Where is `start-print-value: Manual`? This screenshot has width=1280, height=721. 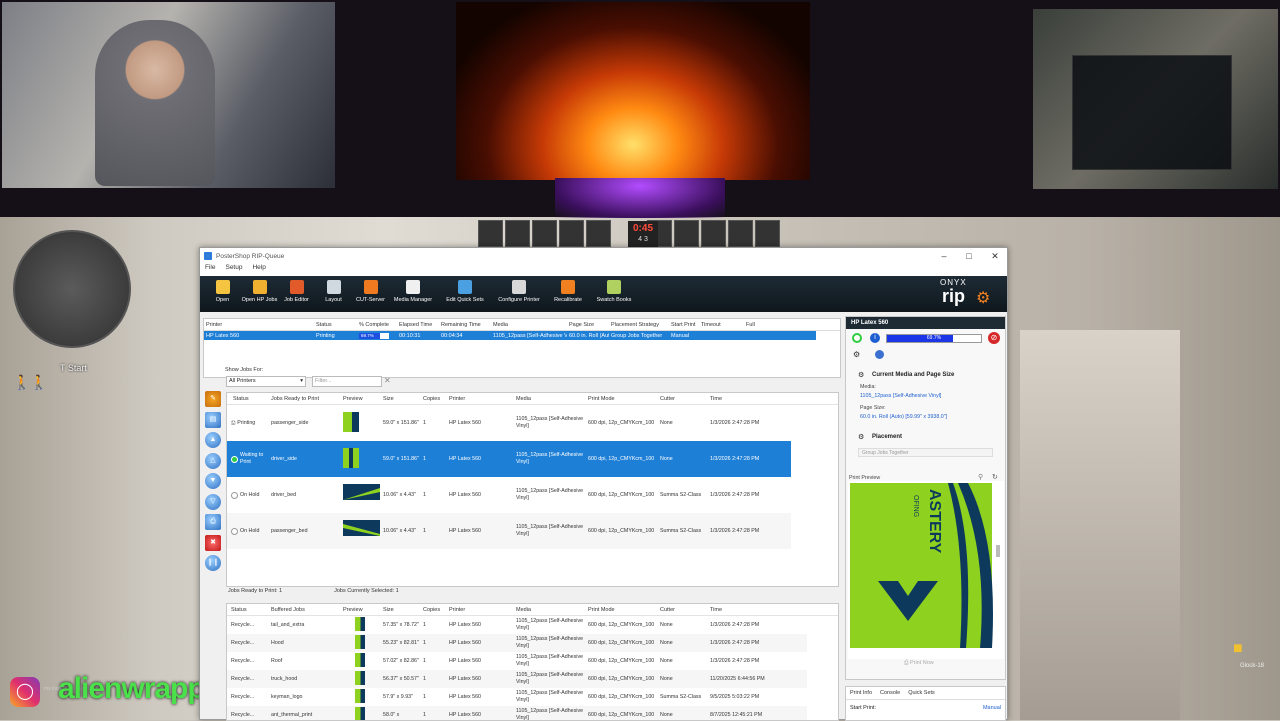 start-print-value: Manual is located at coordinates (992, 708).